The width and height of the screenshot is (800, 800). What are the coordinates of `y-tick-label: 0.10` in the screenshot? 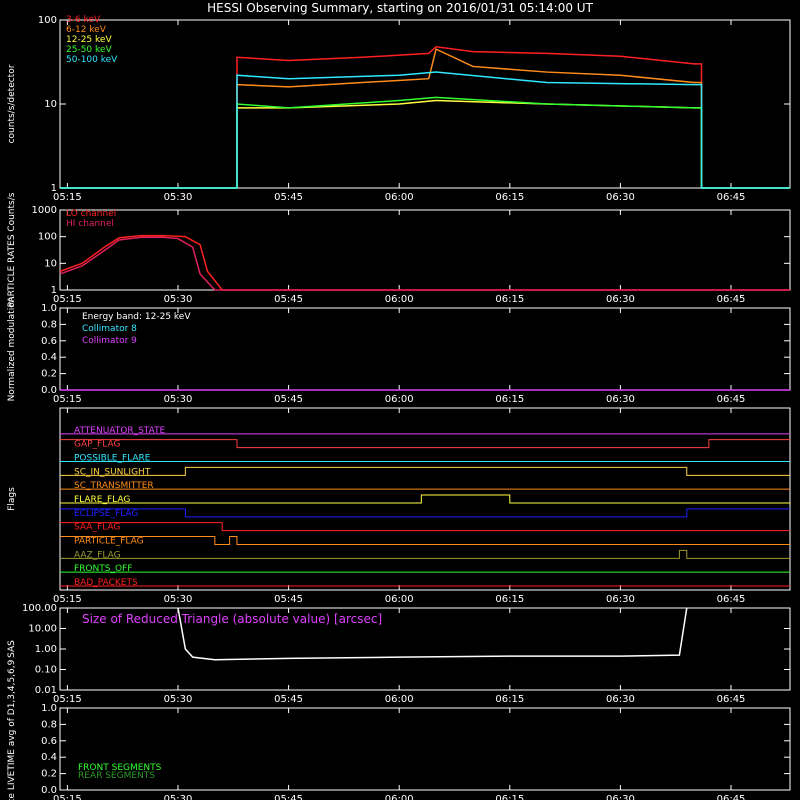 It's located at (46, 670).